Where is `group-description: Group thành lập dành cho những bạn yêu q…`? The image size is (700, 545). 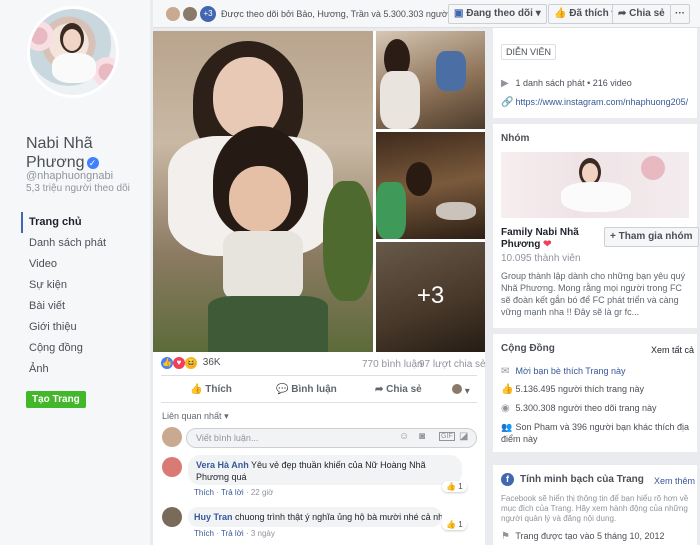 group-description: Group thành lập dành cho những bạn yêu q… is located at coordinates (593, 294).